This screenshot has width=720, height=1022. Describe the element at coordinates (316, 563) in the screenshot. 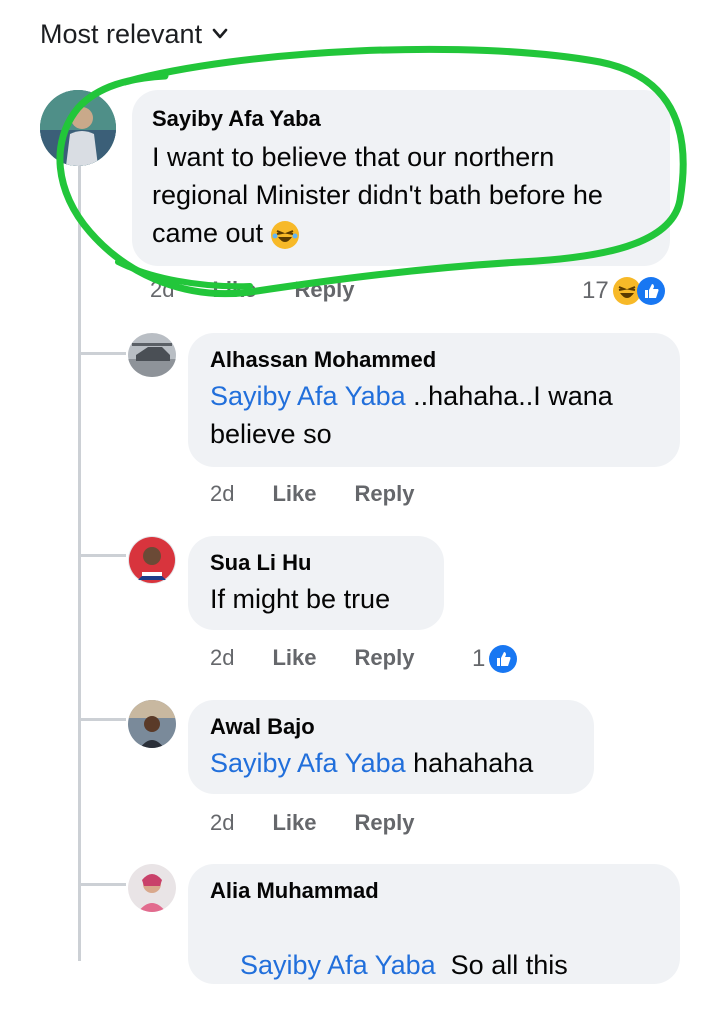

I see `comment-author: Sua Li Hu` at that location.